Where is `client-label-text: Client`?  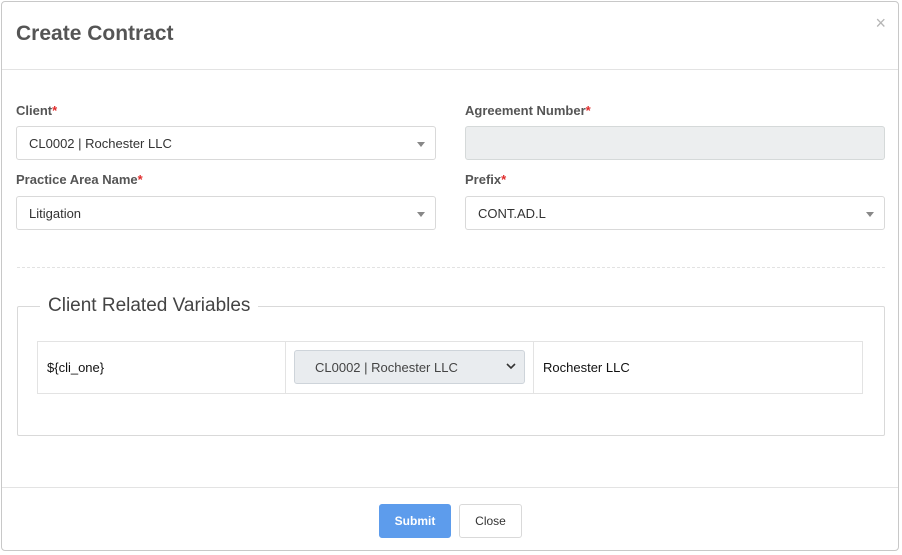 client-label-text: Client is located at coordinates (34, 110).